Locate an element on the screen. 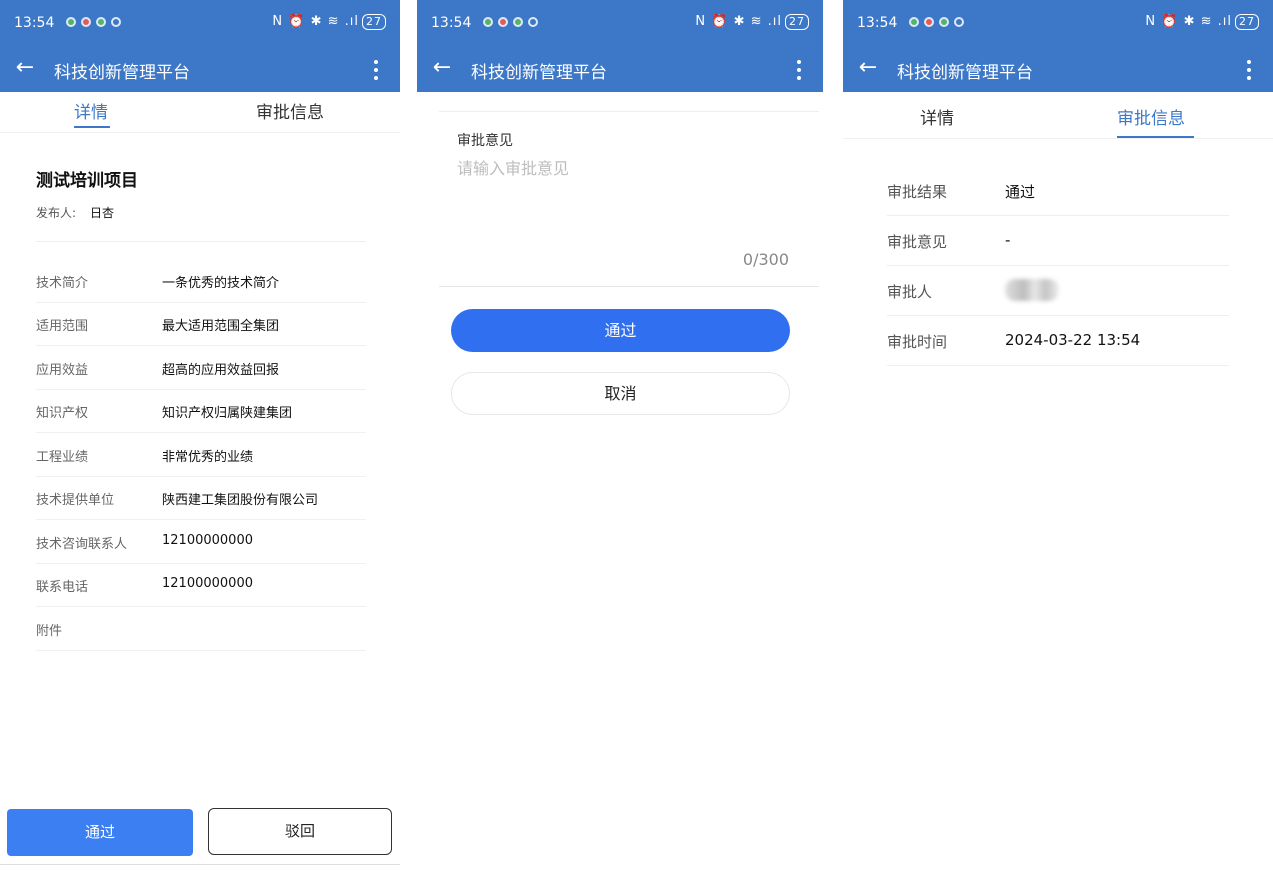  detail-row: 适用范围 最大适用范围全集团 is located at coordinates (201, 324).